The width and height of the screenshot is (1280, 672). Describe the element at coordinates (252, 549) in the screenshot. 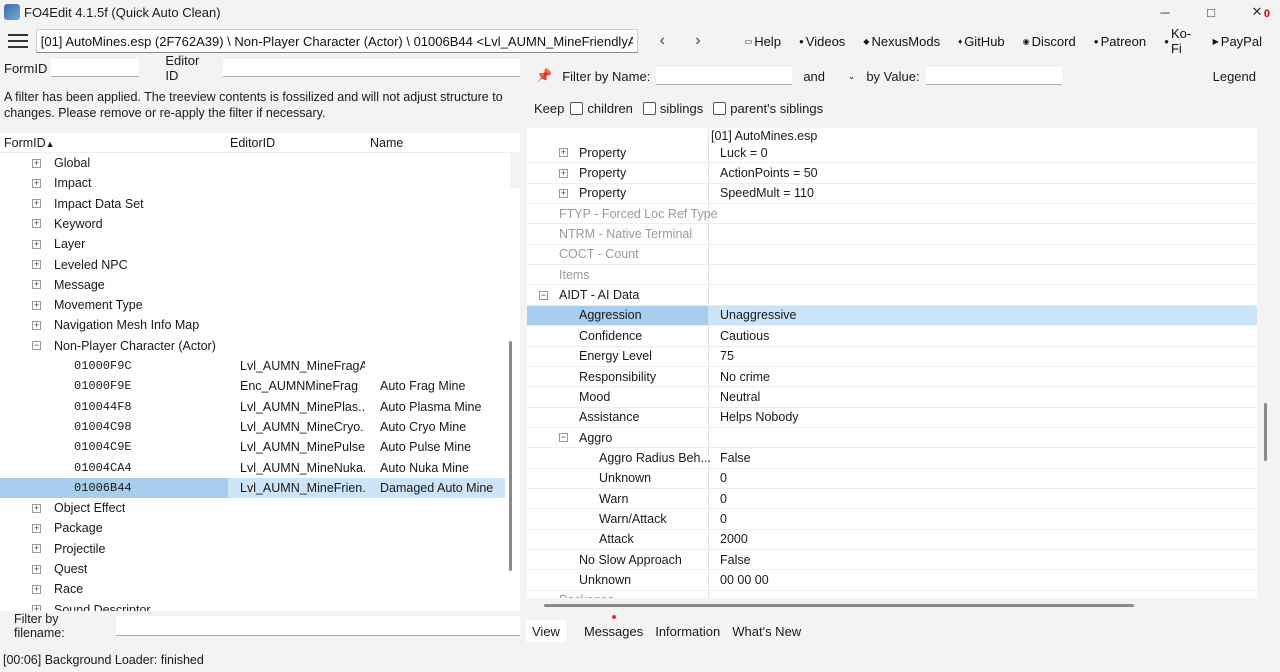

I see `tree-group: + Projectile` at that location.